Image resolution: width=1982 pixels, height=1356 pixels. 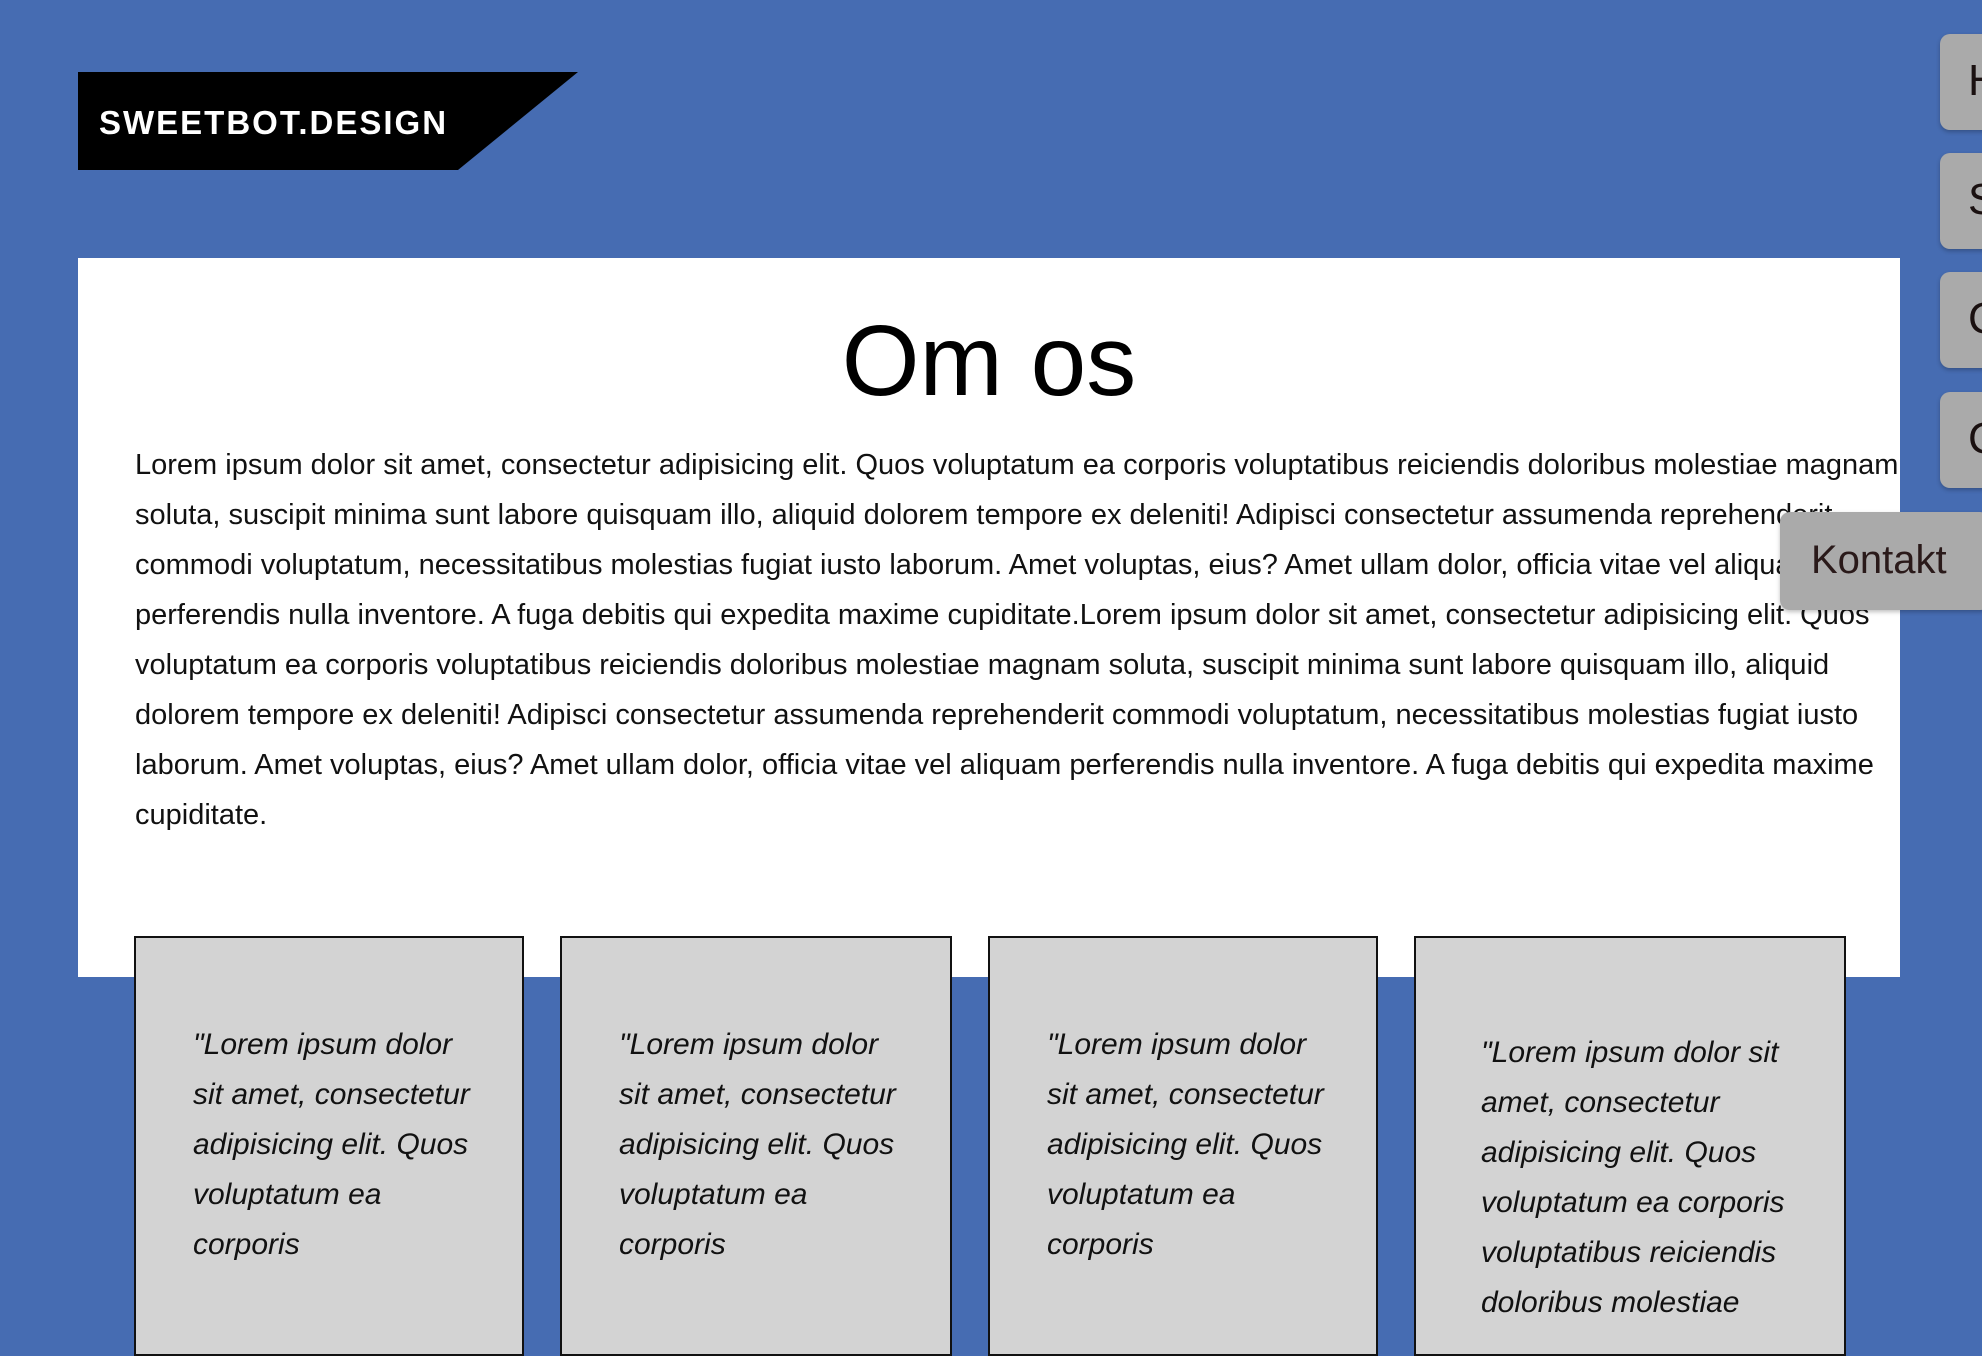 I want to click on logo: SWEETBOT.DESIGN, so click(x=328, y=121).